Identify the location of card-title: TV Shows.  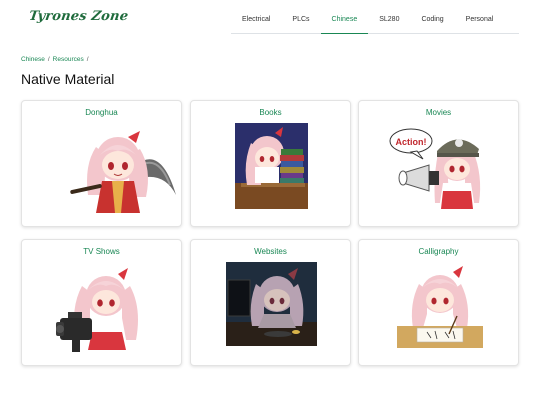
(101, 251).